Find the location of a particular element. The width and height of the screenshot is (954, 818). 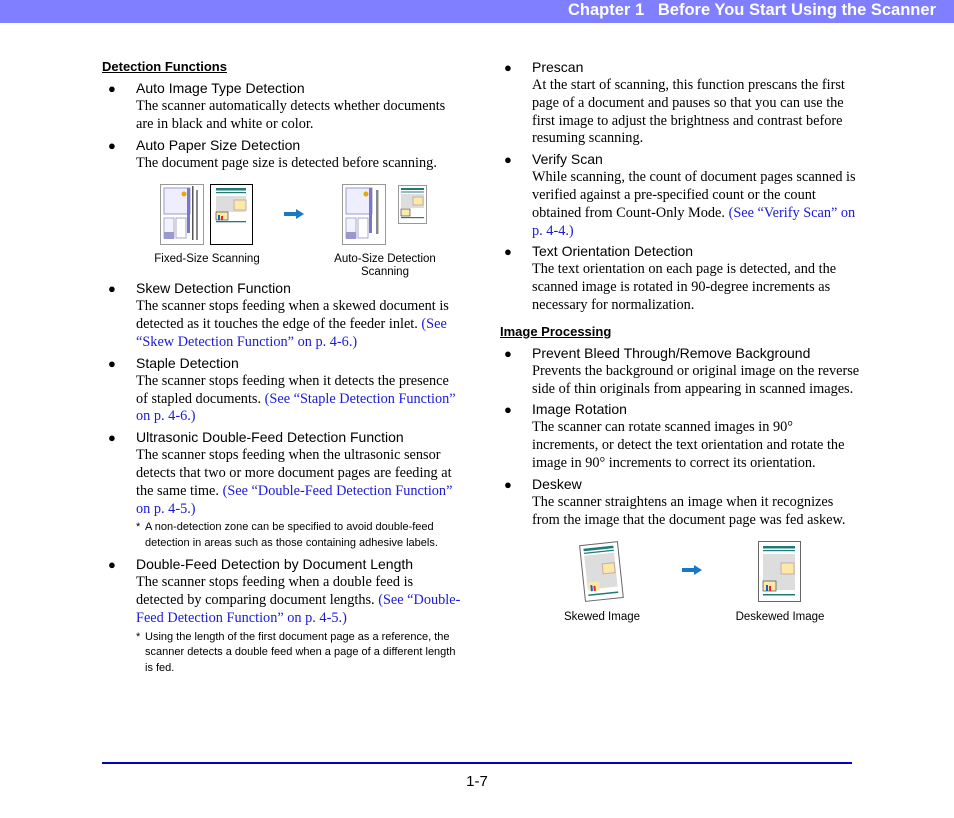

figure-deskew: Skewed Image Deskewed Image is located at coordinates (680, 583).